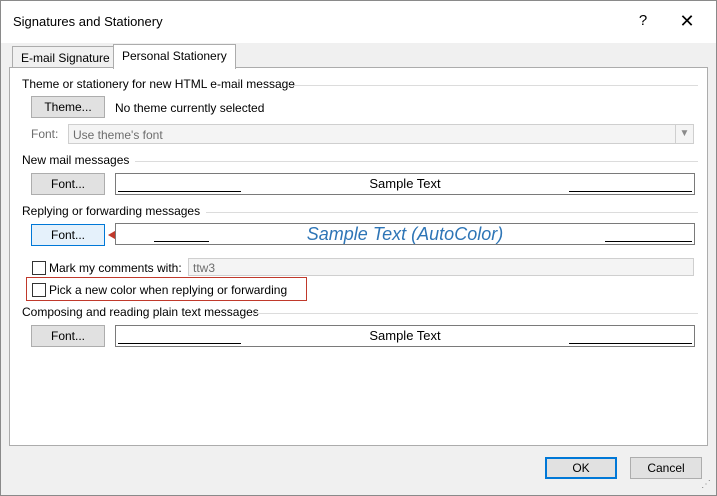 Image resolution: width=717 pixels, height=496 pixels. I want to click on cancel-button: Cancel, so click(666, 468).